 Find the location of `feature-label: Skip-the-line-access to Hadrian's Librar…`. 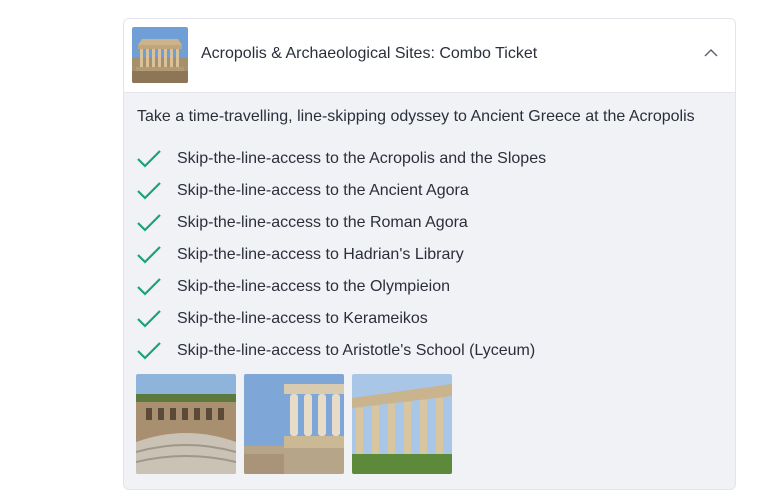

feature-label: Skip-the-line-access to Hadrian's Librar… is located at coordinates (320, 254).